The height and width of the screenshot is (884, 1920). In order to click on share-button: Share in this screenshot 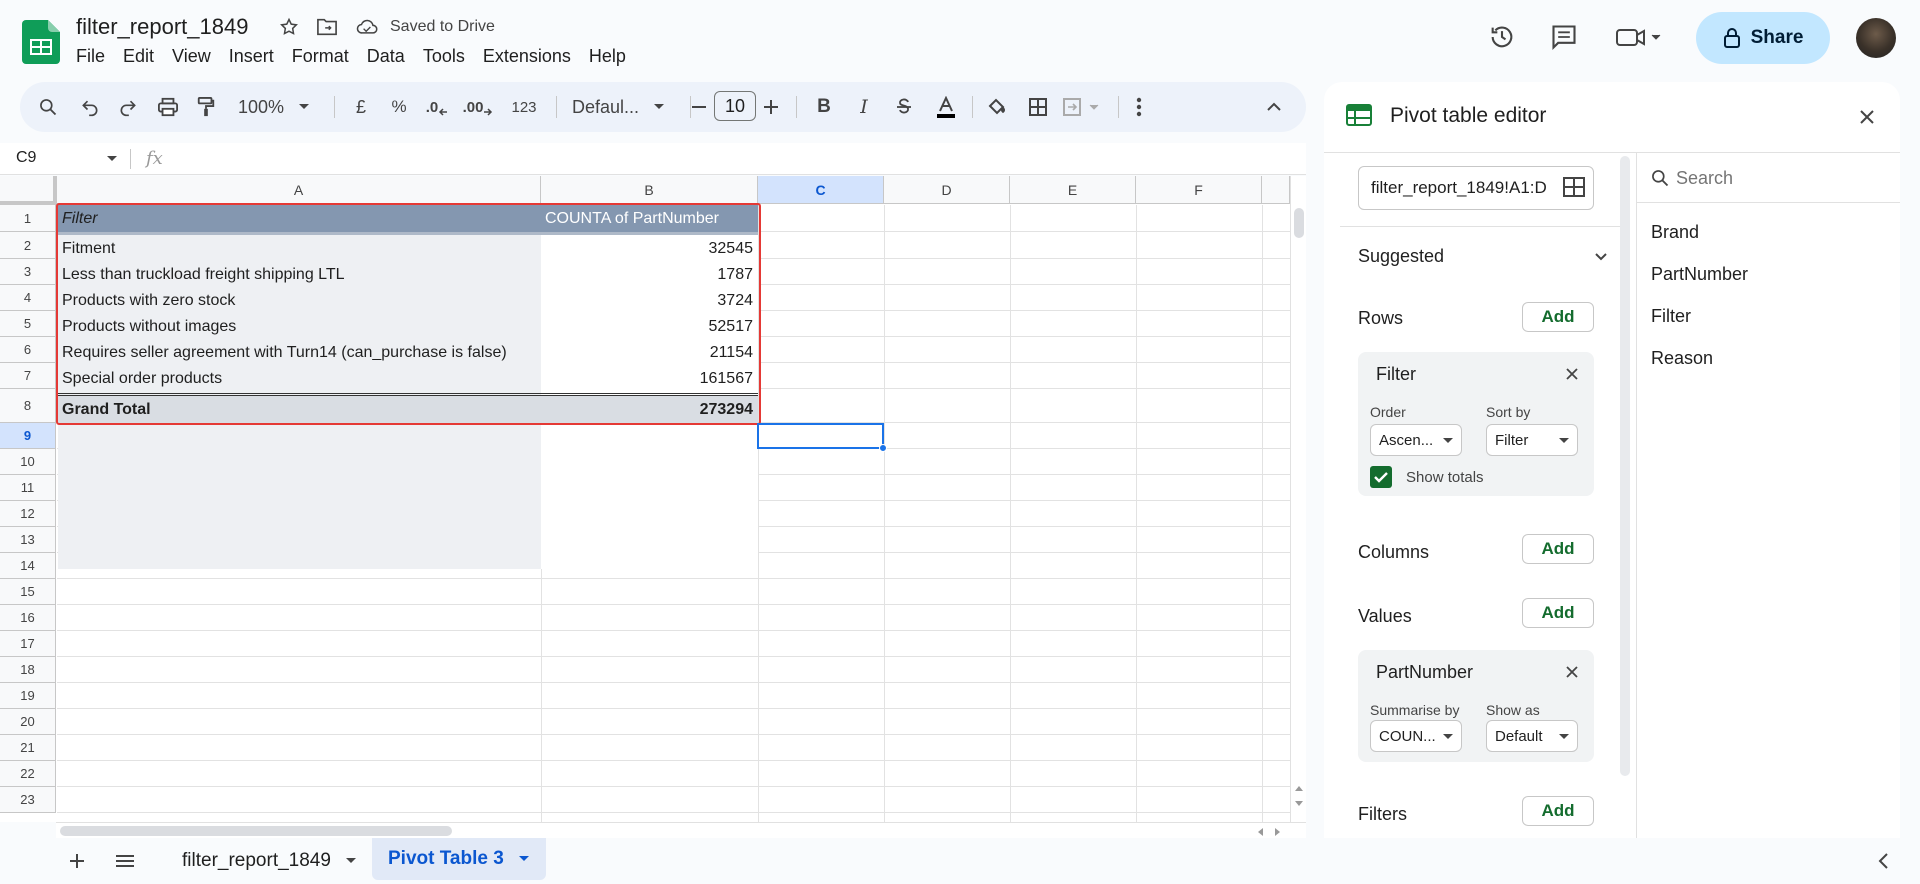, I will do `click(1763, 38)`.